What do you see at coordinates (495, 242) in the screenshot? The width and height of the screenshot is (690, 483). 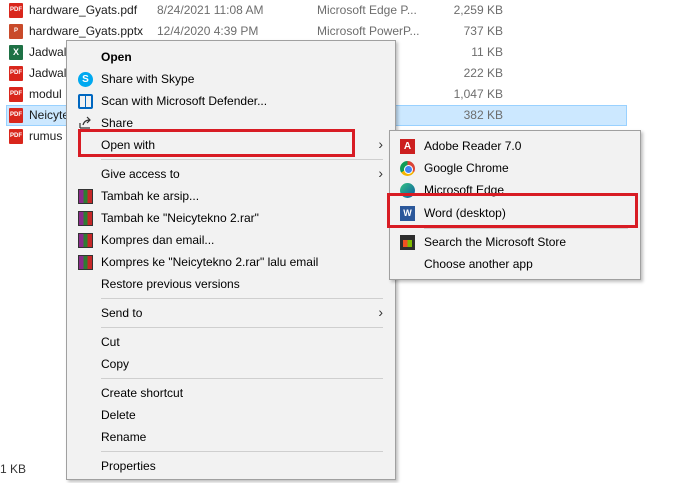 I see `menu-item-label: Search the Microsoft Store` at bounding box center [495, 242].